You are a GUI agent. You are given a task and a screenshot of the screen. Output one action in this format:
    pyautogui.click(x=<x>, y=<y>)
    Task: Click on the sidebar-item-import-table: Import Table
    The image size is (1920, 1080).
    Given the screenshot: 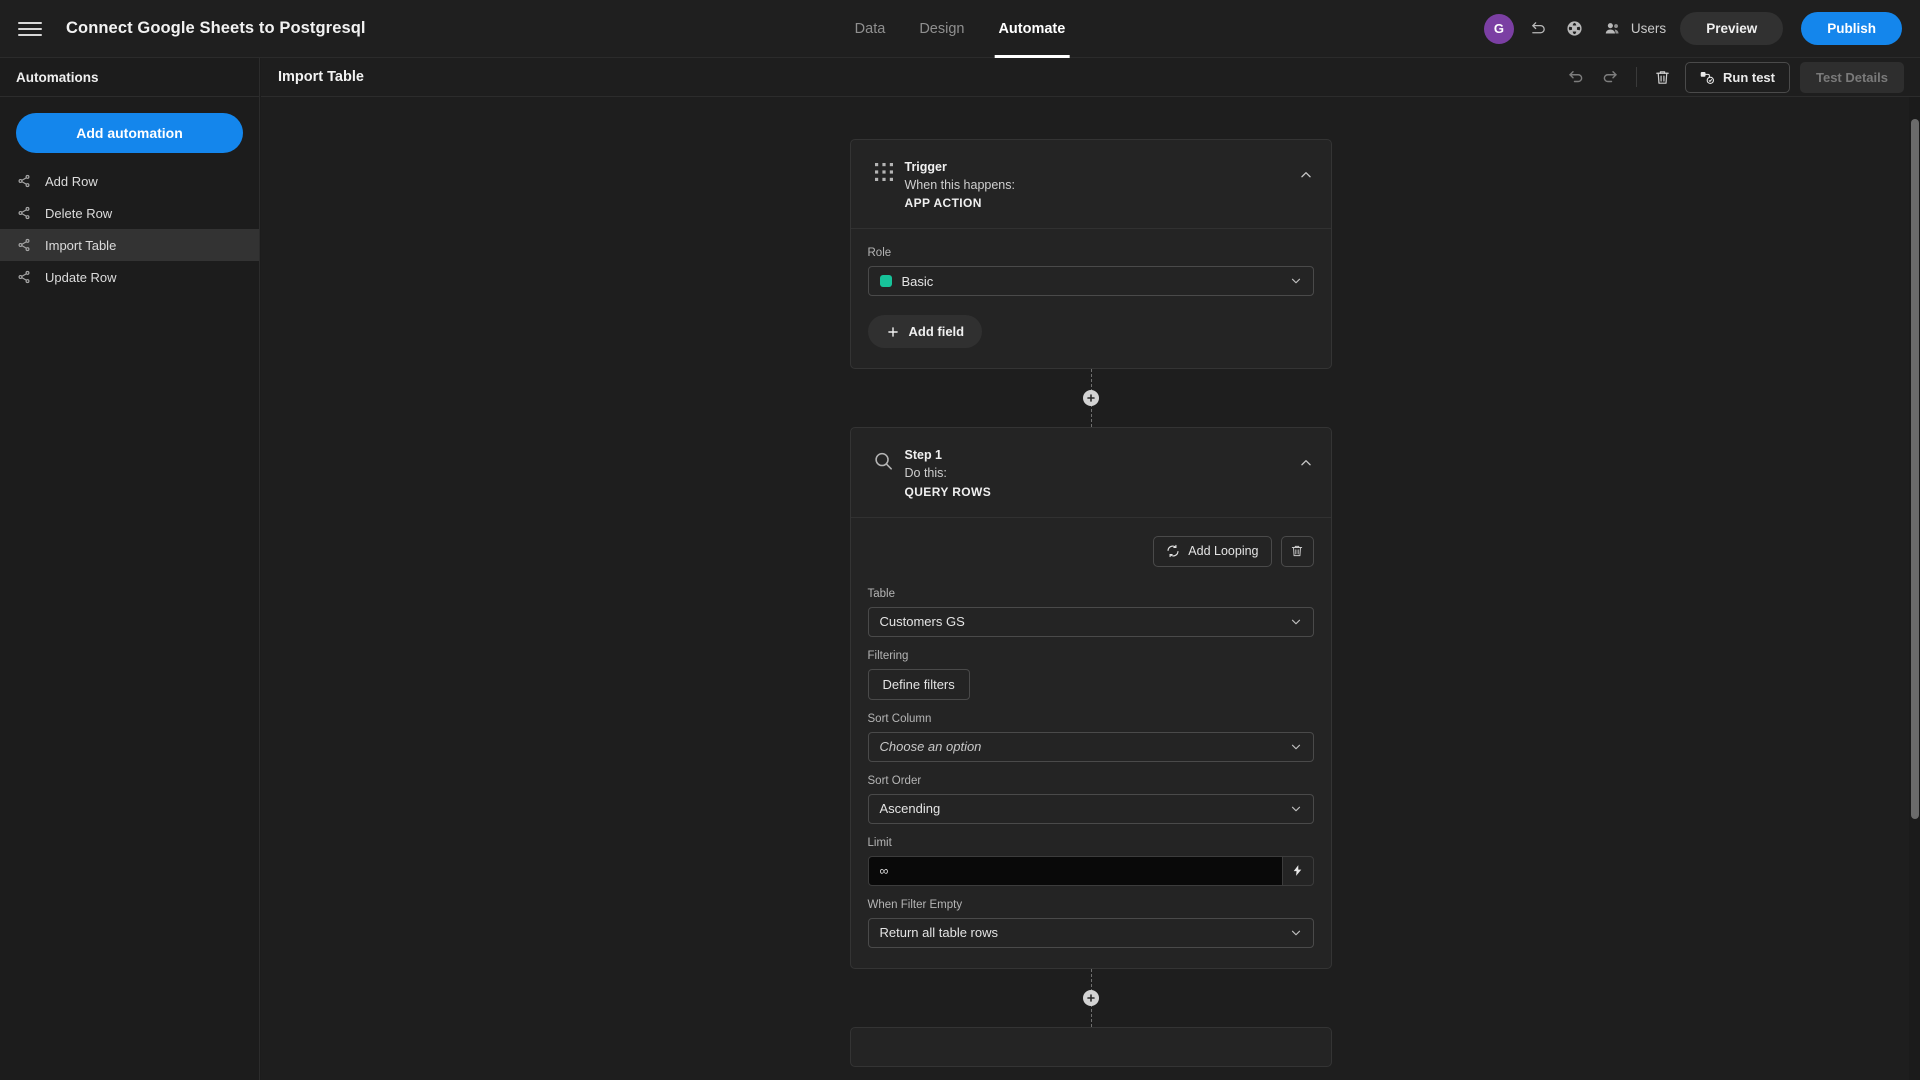 What is the action you would take?
    pyautogui.click(x=129, y=245)
    